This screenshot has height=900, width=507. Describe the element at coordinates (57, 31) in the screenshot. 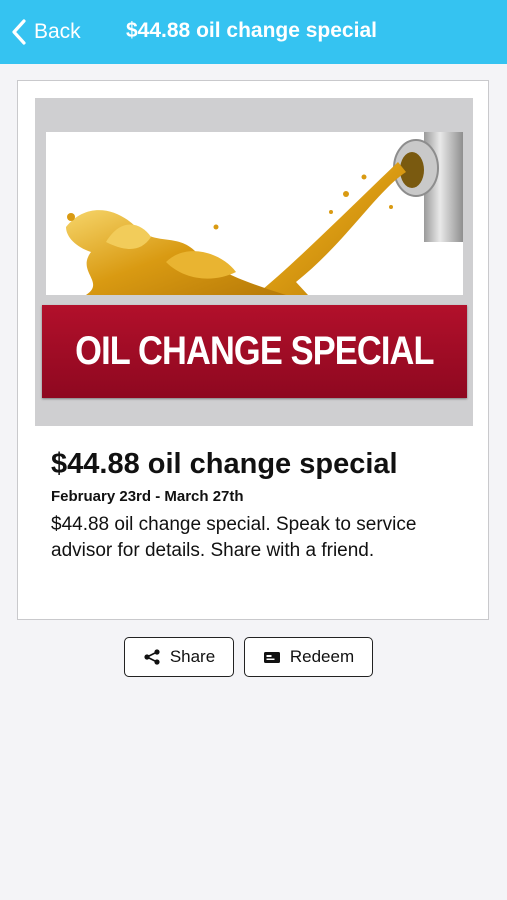

I see `back-label: Back` at that location.